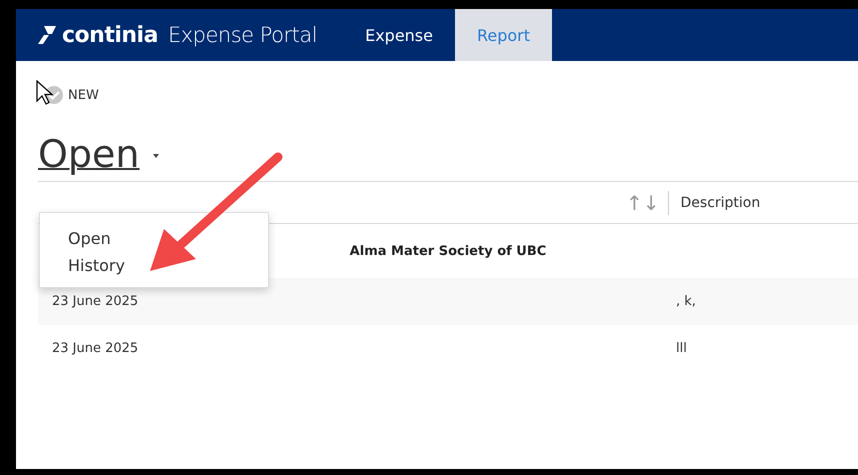  I want to click on table-row: 23 June 2025 , k,, so click(448, 301).